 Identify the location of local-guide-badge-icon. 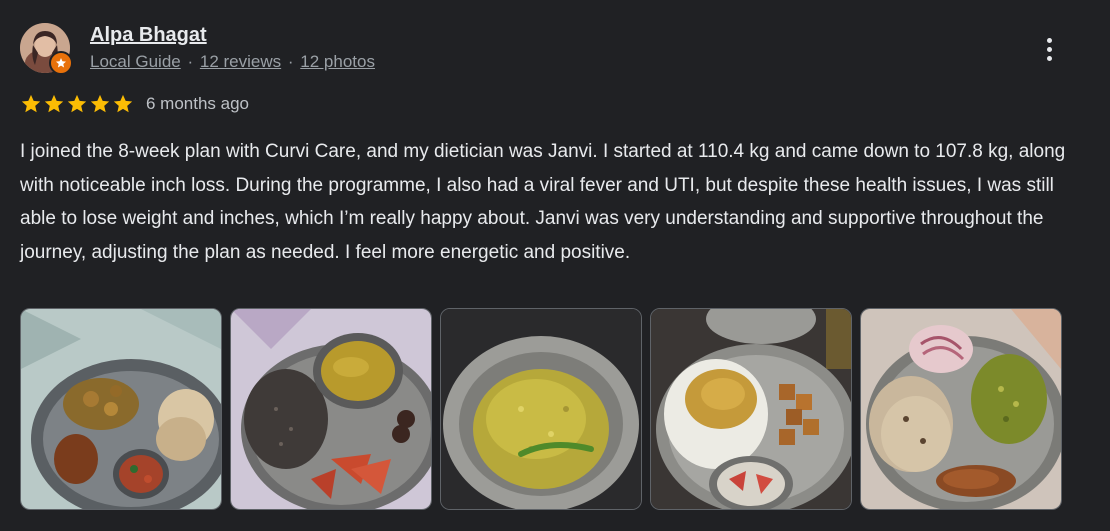
(61, 63).